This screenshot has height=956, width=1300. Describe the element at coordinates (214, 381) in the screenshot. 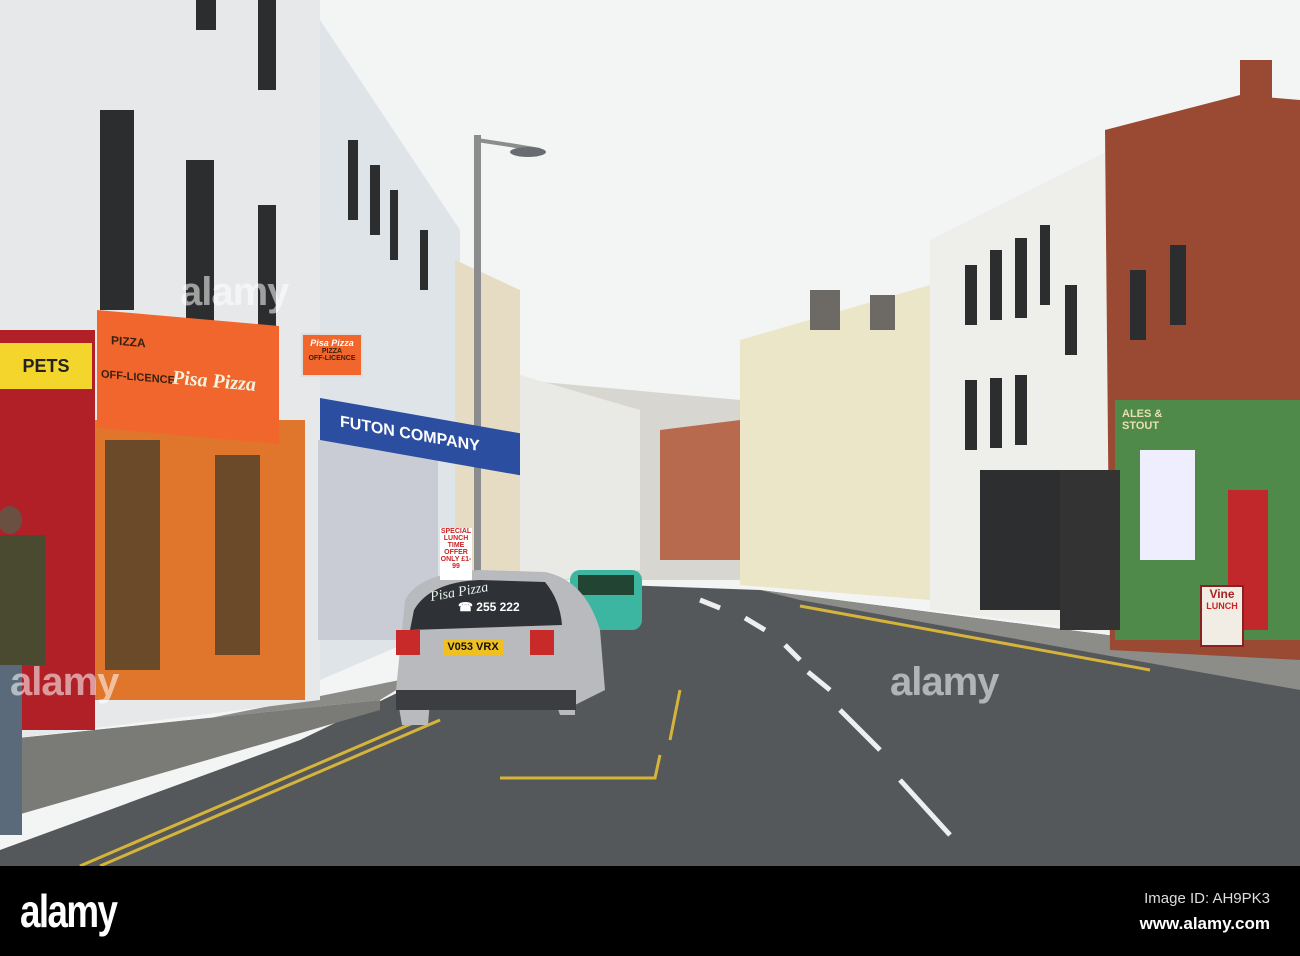

I see `pisa-pizza-logo: Pisa Pizza` at that location.